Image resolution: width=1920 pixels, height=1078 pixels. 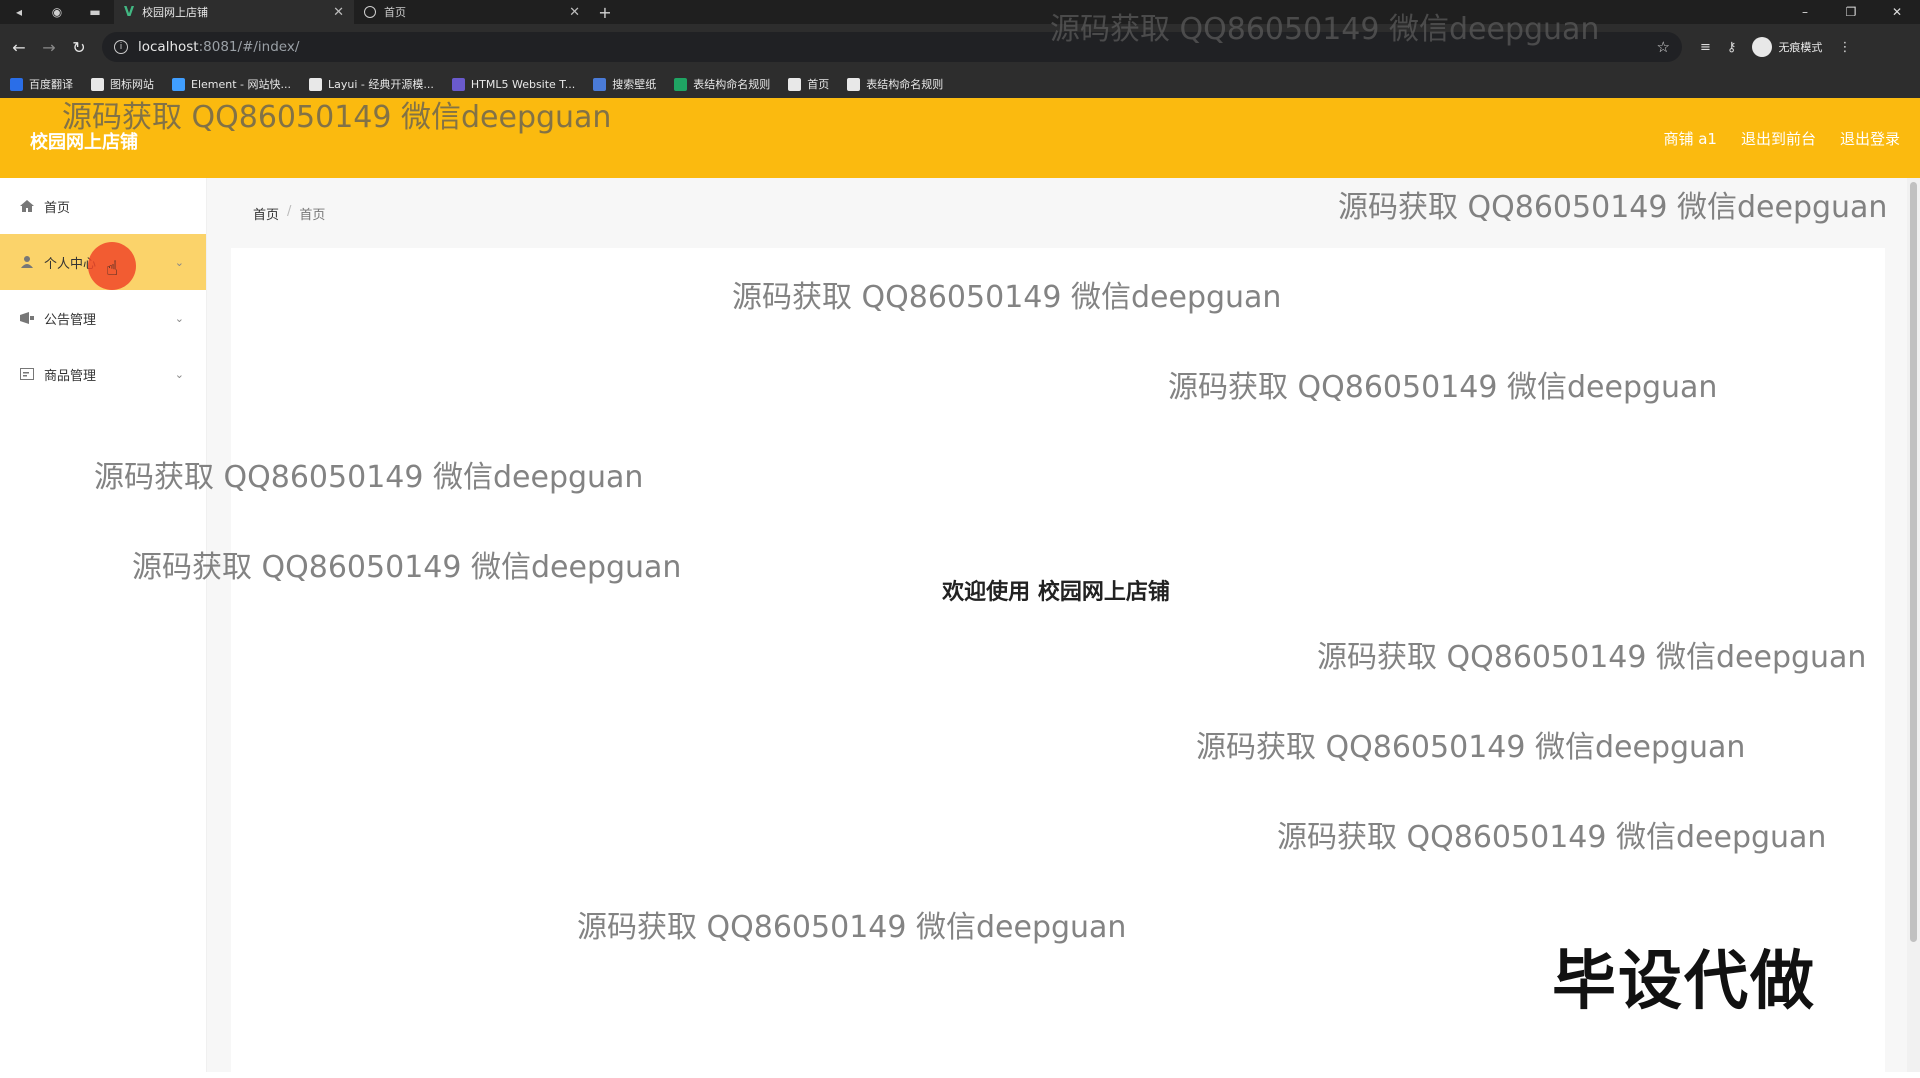 I want to click on app-header: 校园网上店铺 商铺 a1 退出到前台 退出登录, so click(x=960, y=138).